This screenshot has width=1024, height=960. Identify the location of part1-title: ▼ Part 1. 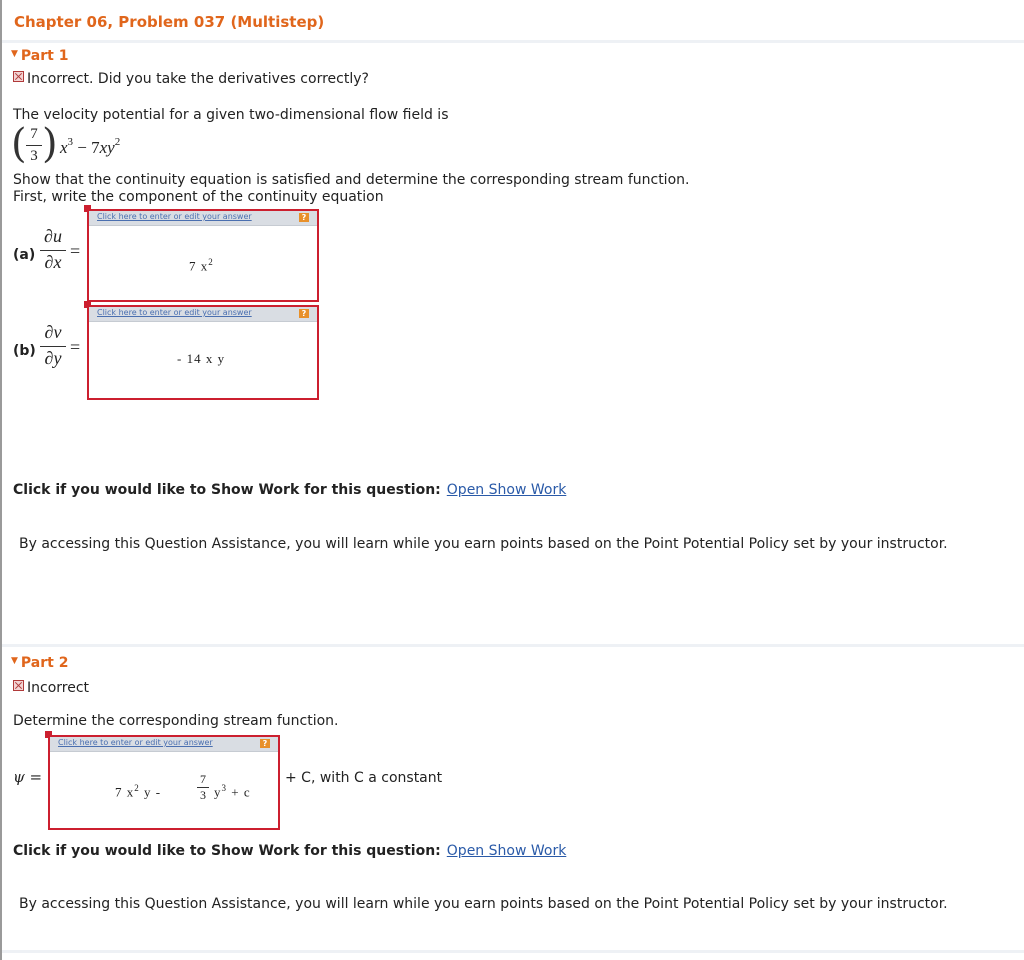
(39, 56).